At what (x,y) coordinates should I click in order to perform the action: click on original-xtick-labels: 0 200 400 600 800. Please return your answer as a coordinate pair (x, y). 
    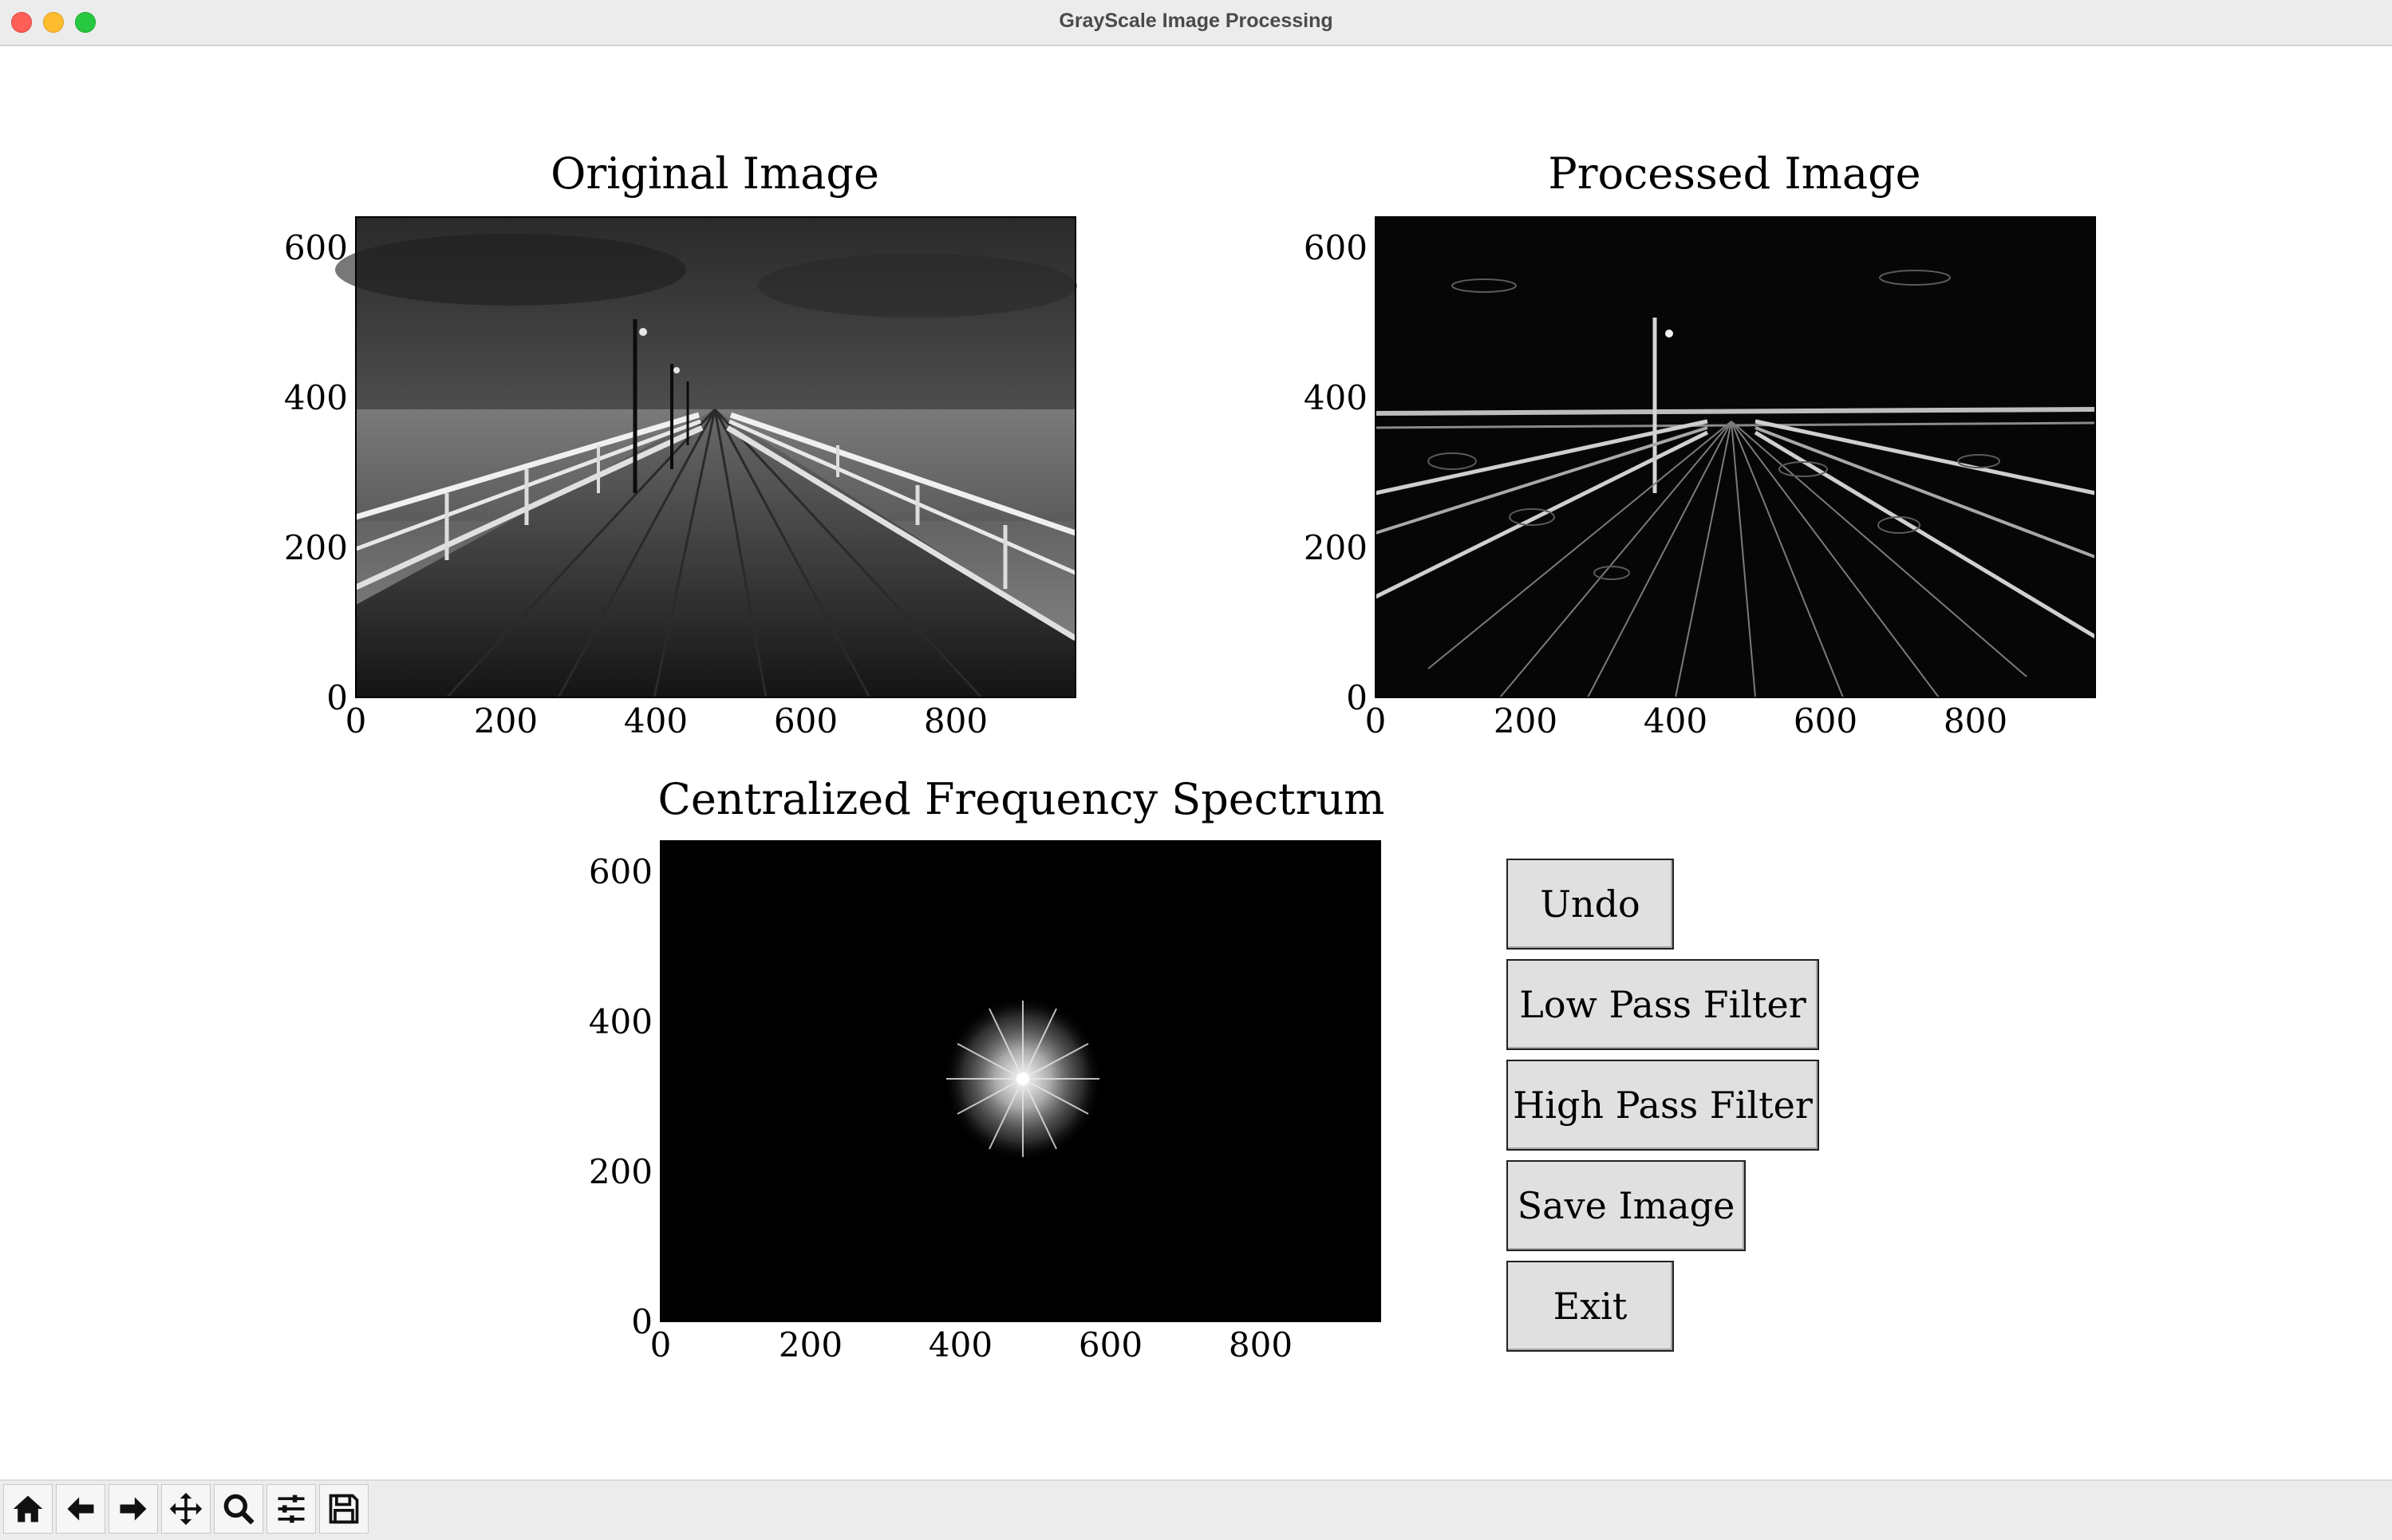
    Looking at the image, I should click on (666, 720).